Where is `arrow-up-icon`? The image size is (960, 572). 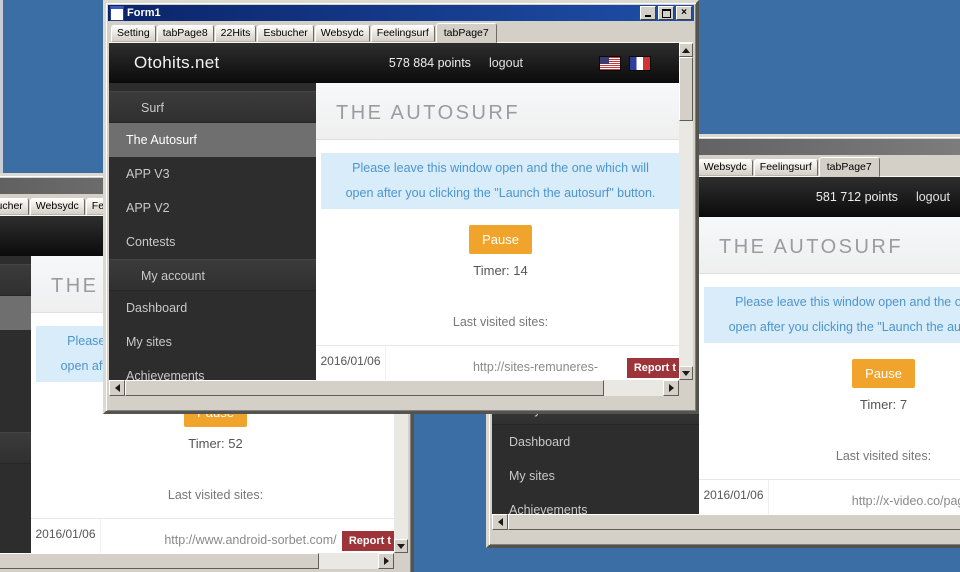 arrow-up-icon is located at coordinates (686, 48).